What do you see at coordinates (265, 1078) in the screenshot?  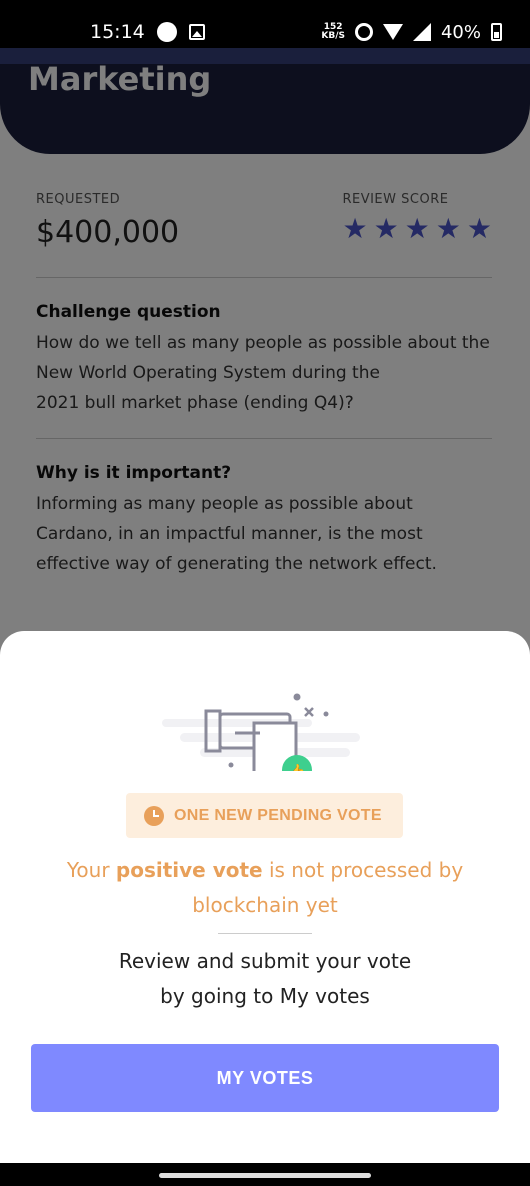 I see `my-votes-button: MY VOTES` at bounding box center [265, 1078].